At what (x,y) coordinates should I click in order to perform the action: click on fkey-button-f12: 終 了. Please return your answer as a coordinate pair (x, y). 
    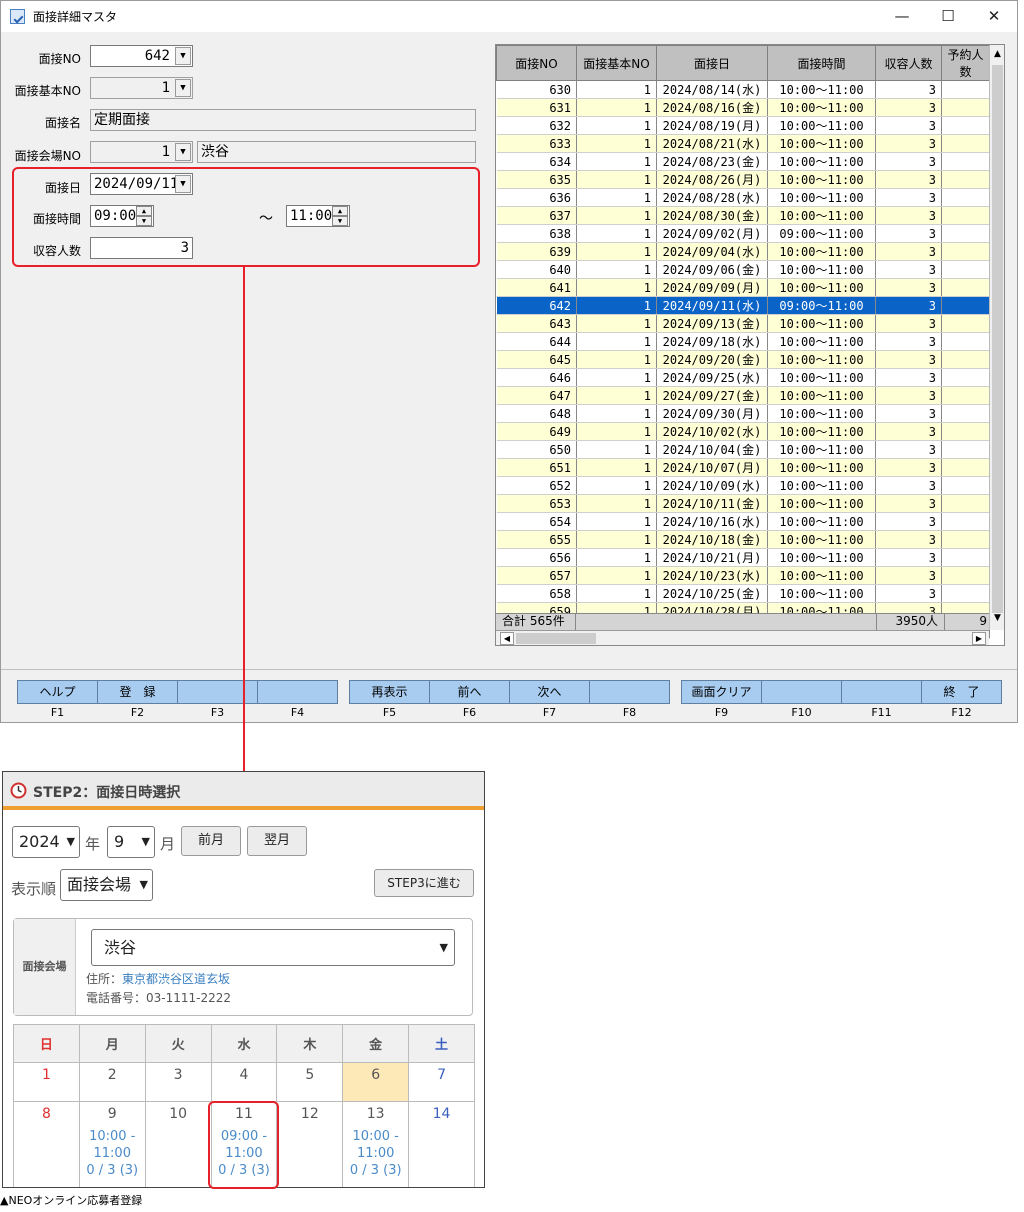
    Looking at the image, I should click on (961, 692).